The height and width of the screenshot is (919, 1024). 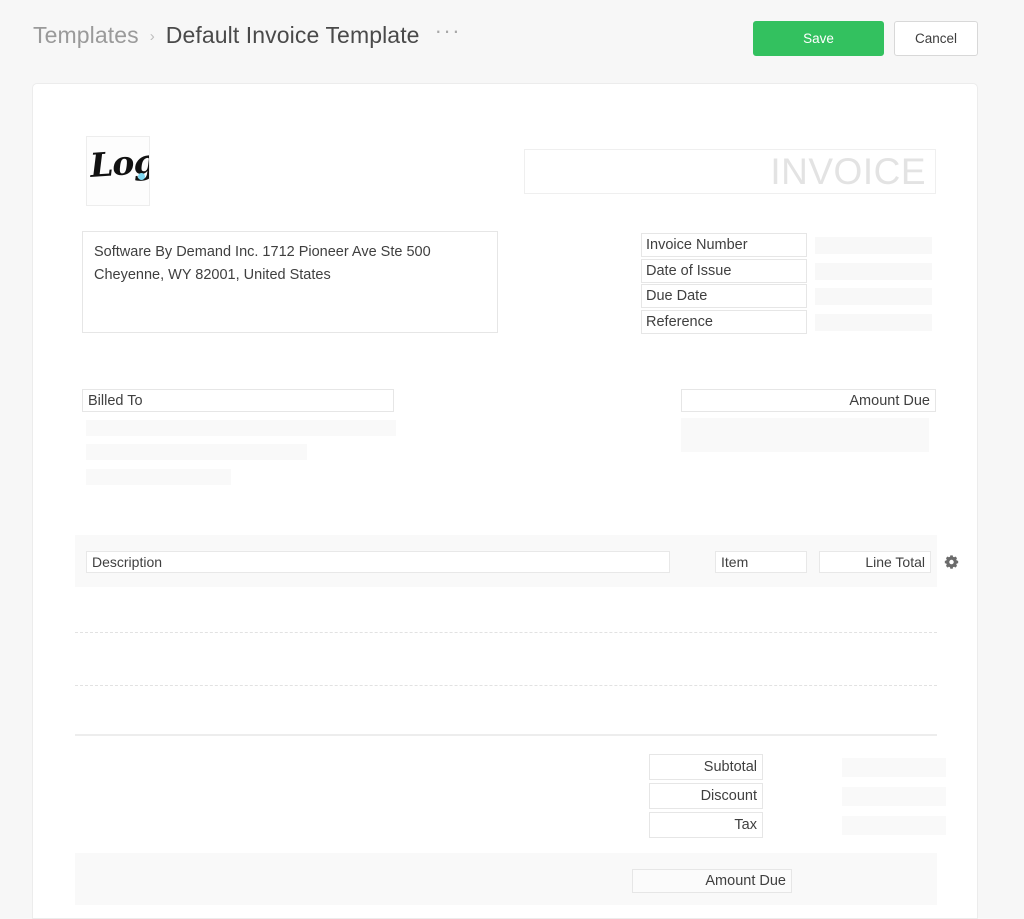 I want to click on cancel-button: Cancel, so click(x=936, y=38).